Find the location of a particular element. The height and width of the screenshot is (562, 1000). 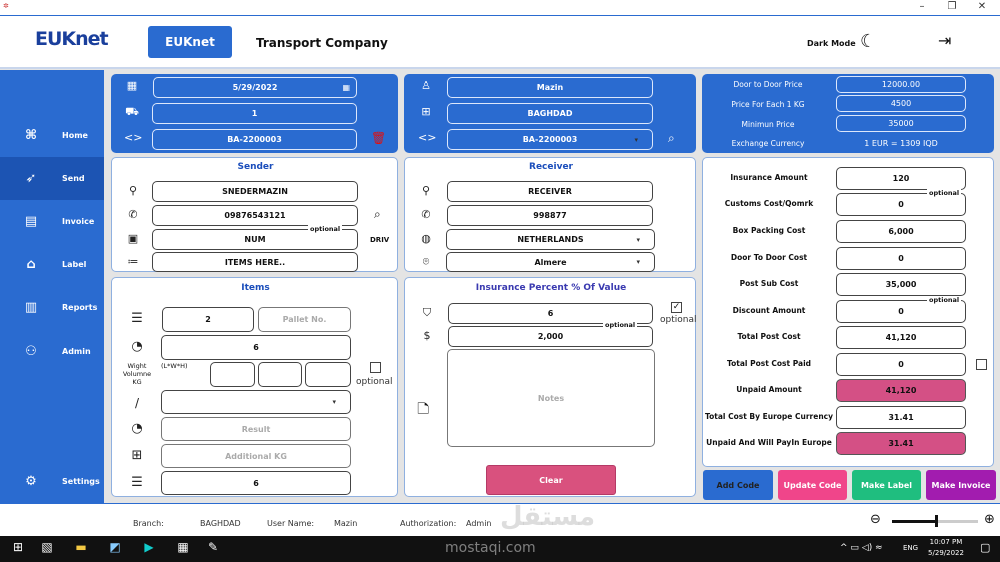

media-player-icon: ▶ is located at coordinates (149, 549).